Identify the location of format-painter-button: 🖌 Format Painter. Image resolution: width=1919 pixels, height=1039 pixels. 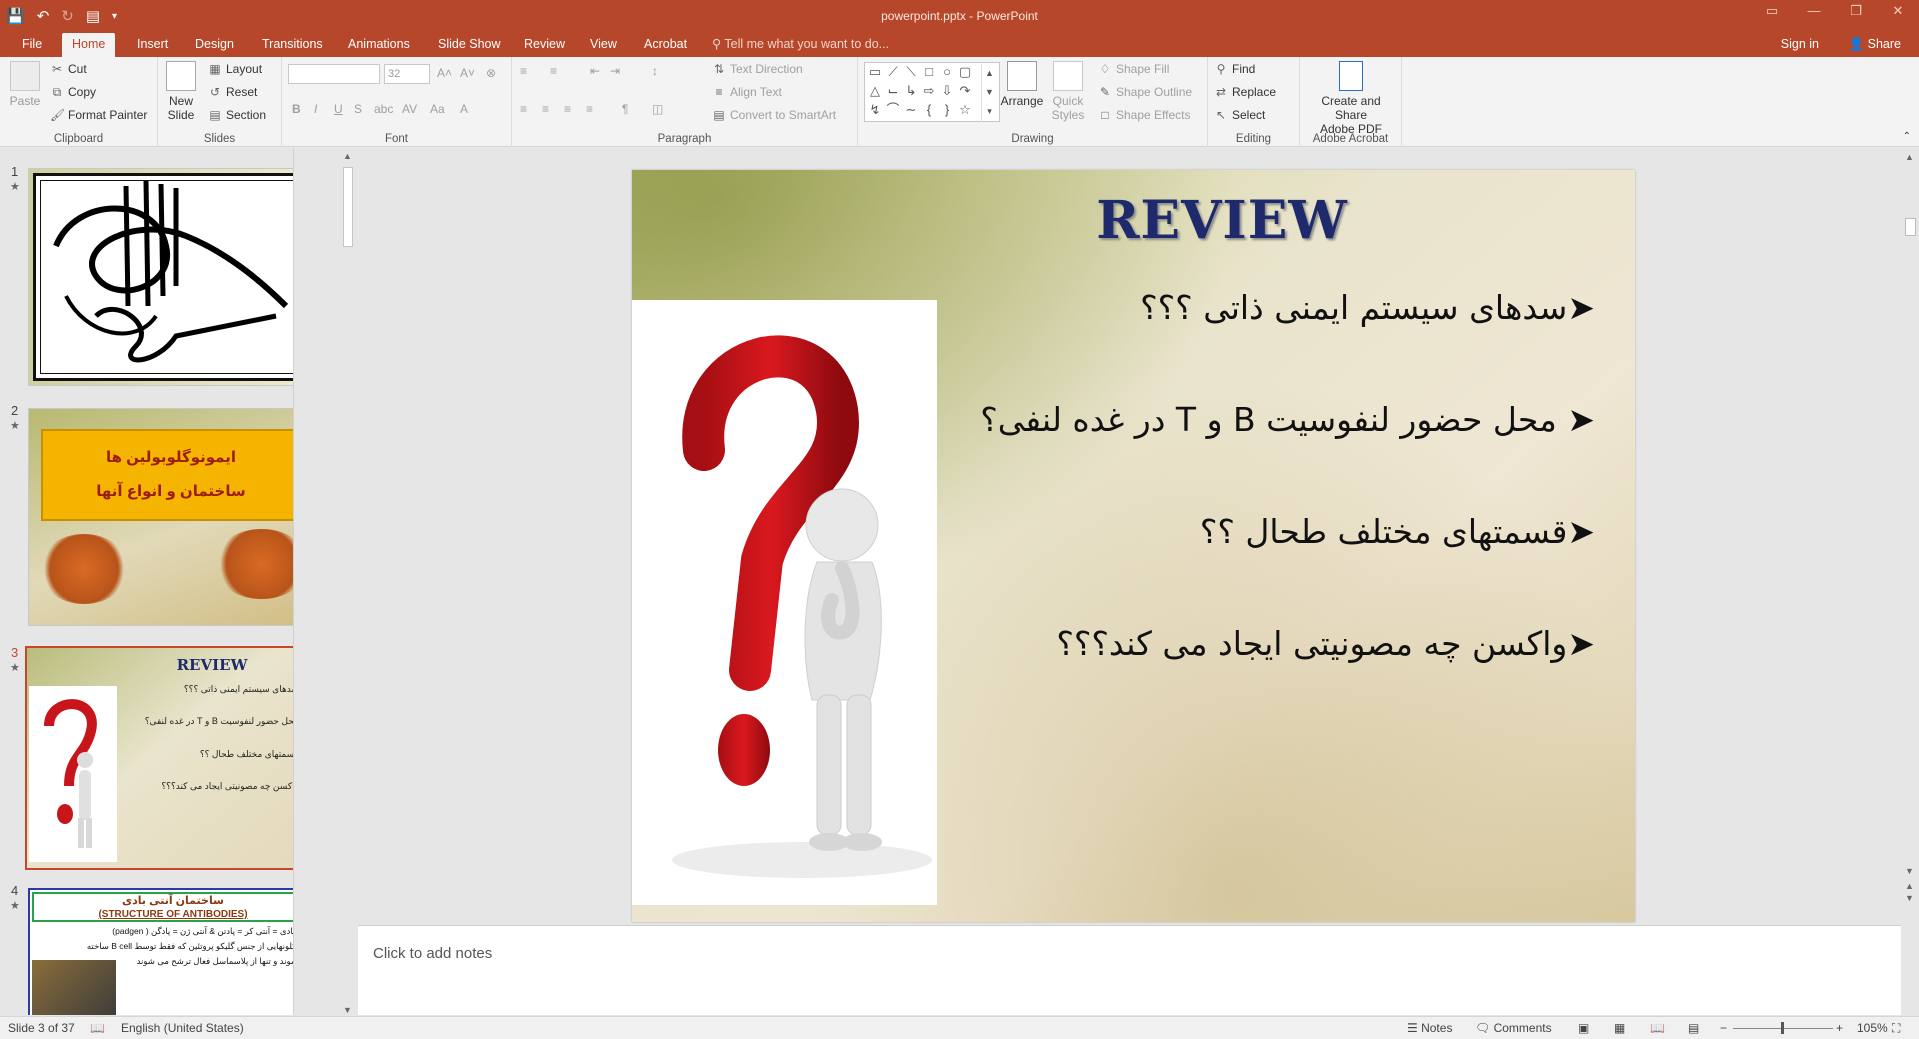
(98, 115).